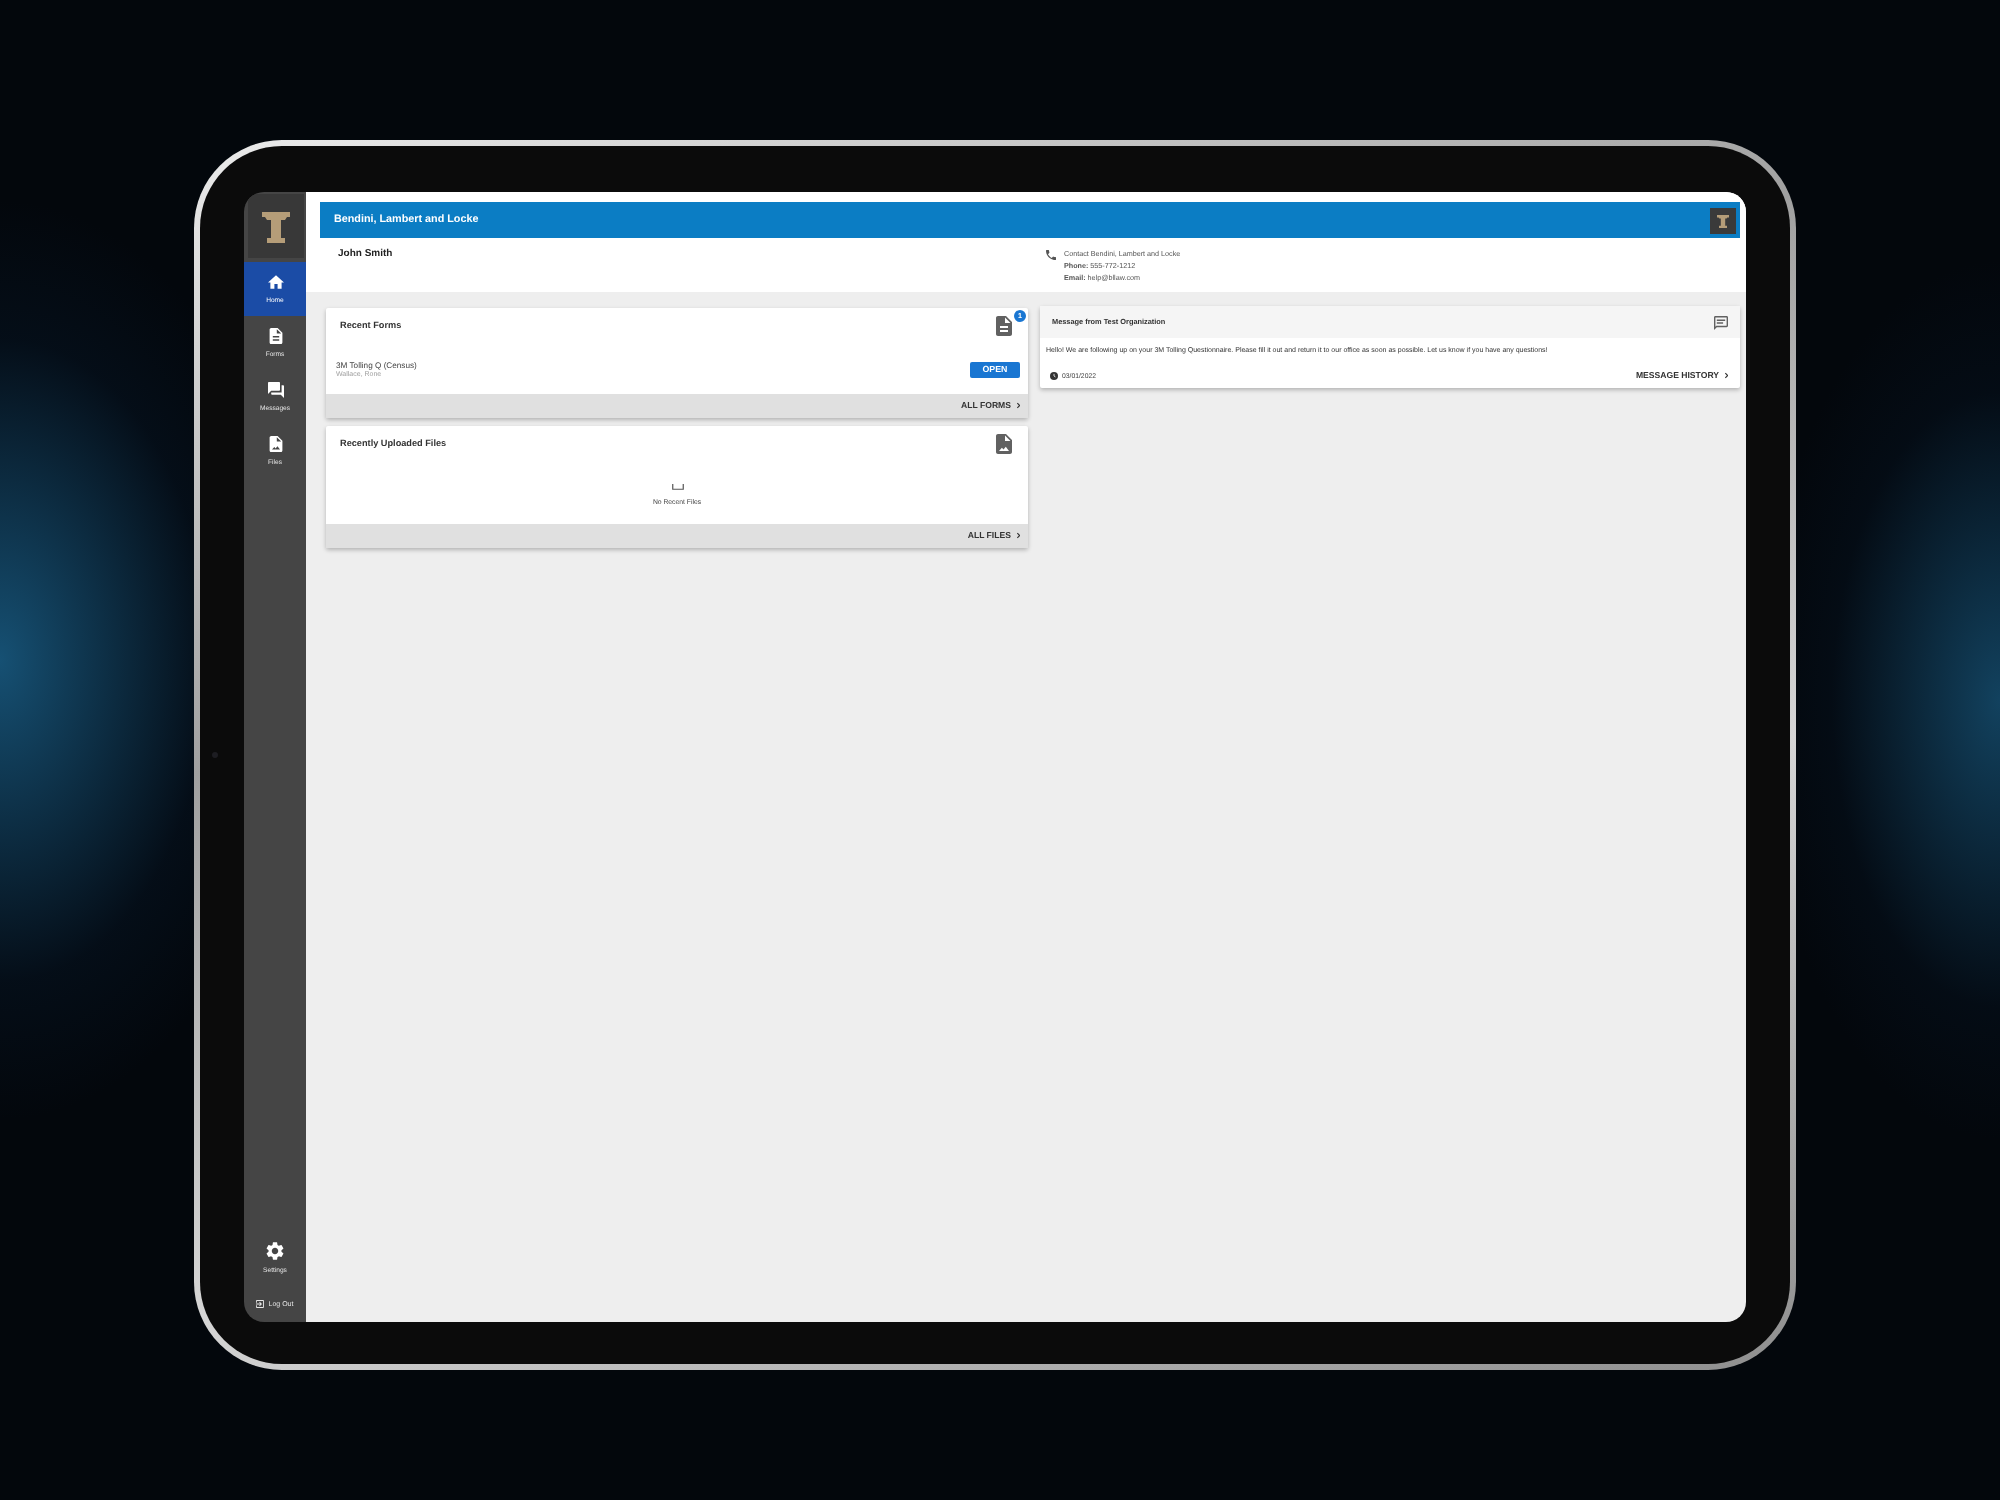  What do you see at coordinates (275, 390) in the screenshot?
I see `chat-bubbles-icon` at bounding box center [275, 390].